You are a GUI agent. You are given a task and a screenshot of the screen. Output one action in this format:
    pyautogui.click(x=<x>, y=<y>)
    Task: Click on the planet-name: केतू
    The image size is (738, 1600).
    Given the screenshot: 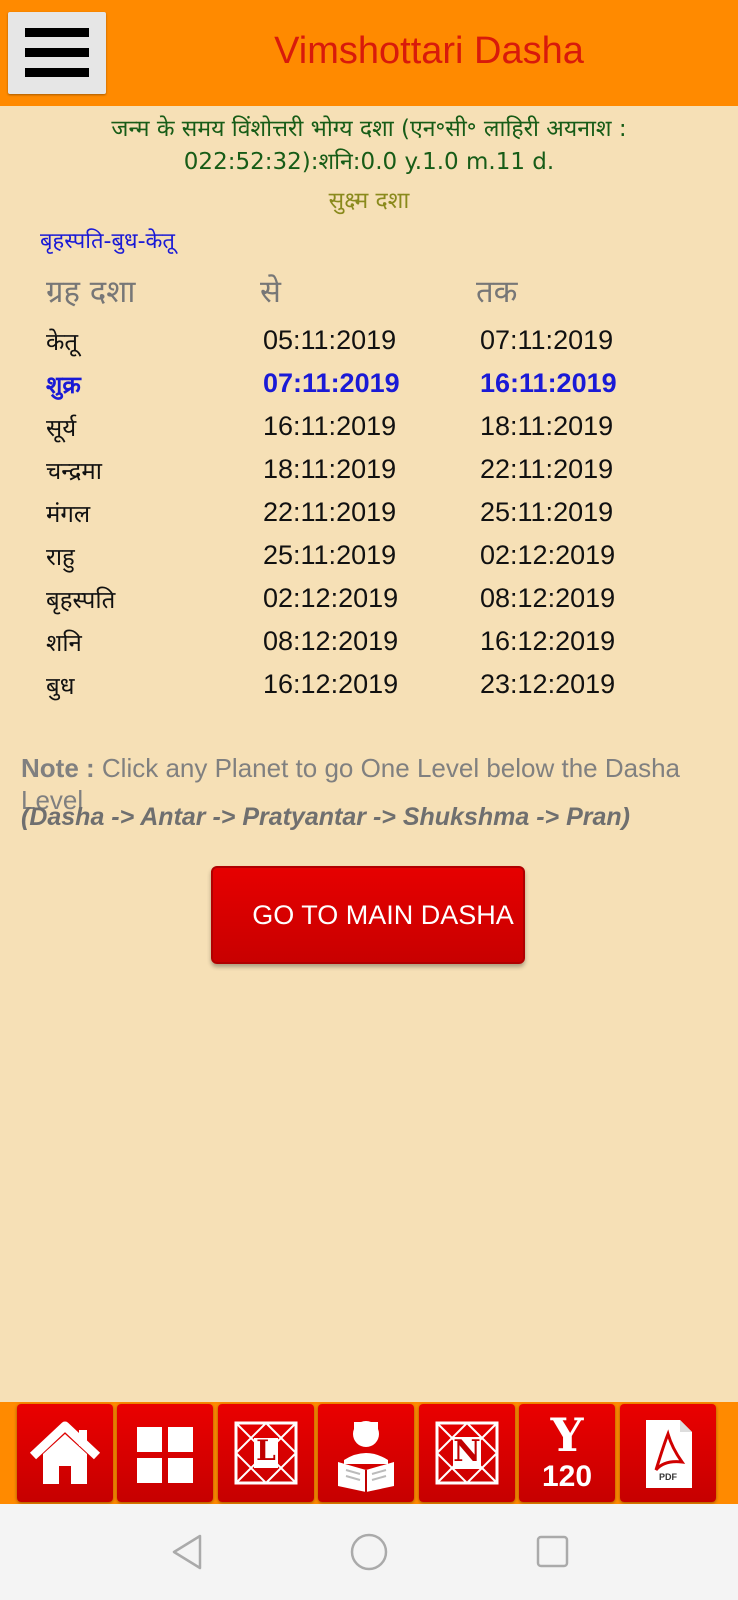 What is the action you would take?
    pyautogui.click(x=62, y=341)
    